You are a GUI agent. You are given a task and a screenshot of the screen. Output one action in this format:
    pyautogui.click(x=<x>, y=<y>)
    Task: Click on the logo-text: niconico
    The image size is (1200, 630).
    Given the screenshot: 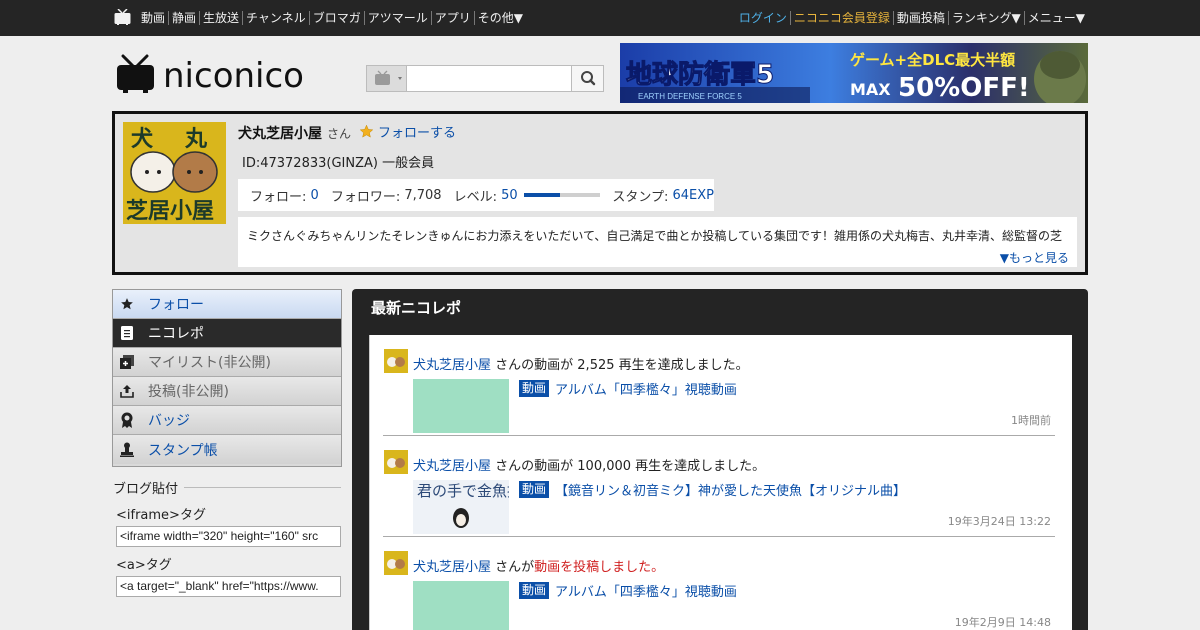 What is the action you would take?
    pyautogui.click(x=233, y=75)
    